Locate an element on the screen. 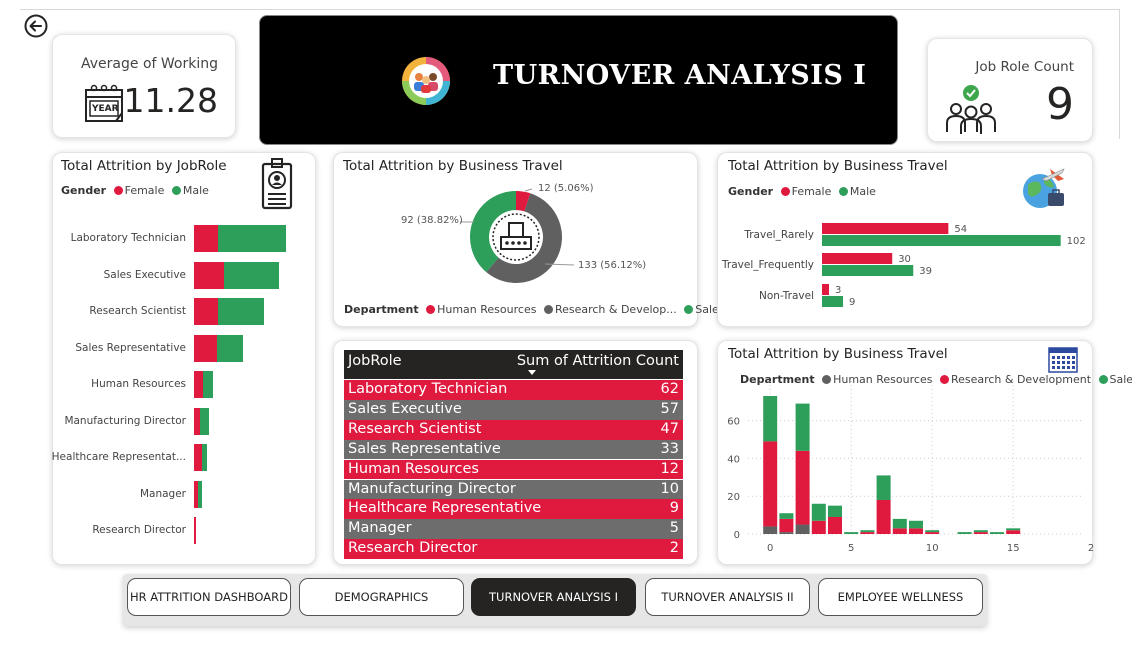 The image size is (1132, 646). table-row: Research Scientist 47 is located at coordinates (513, 429).